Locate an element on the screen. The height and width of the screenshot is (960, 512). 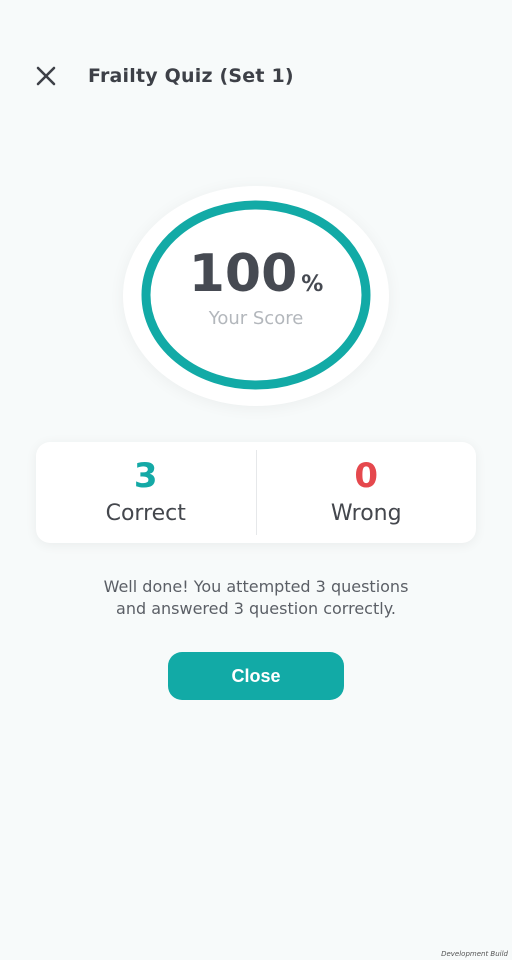
wrong-count: 0 is located at coordinates (366, 476).